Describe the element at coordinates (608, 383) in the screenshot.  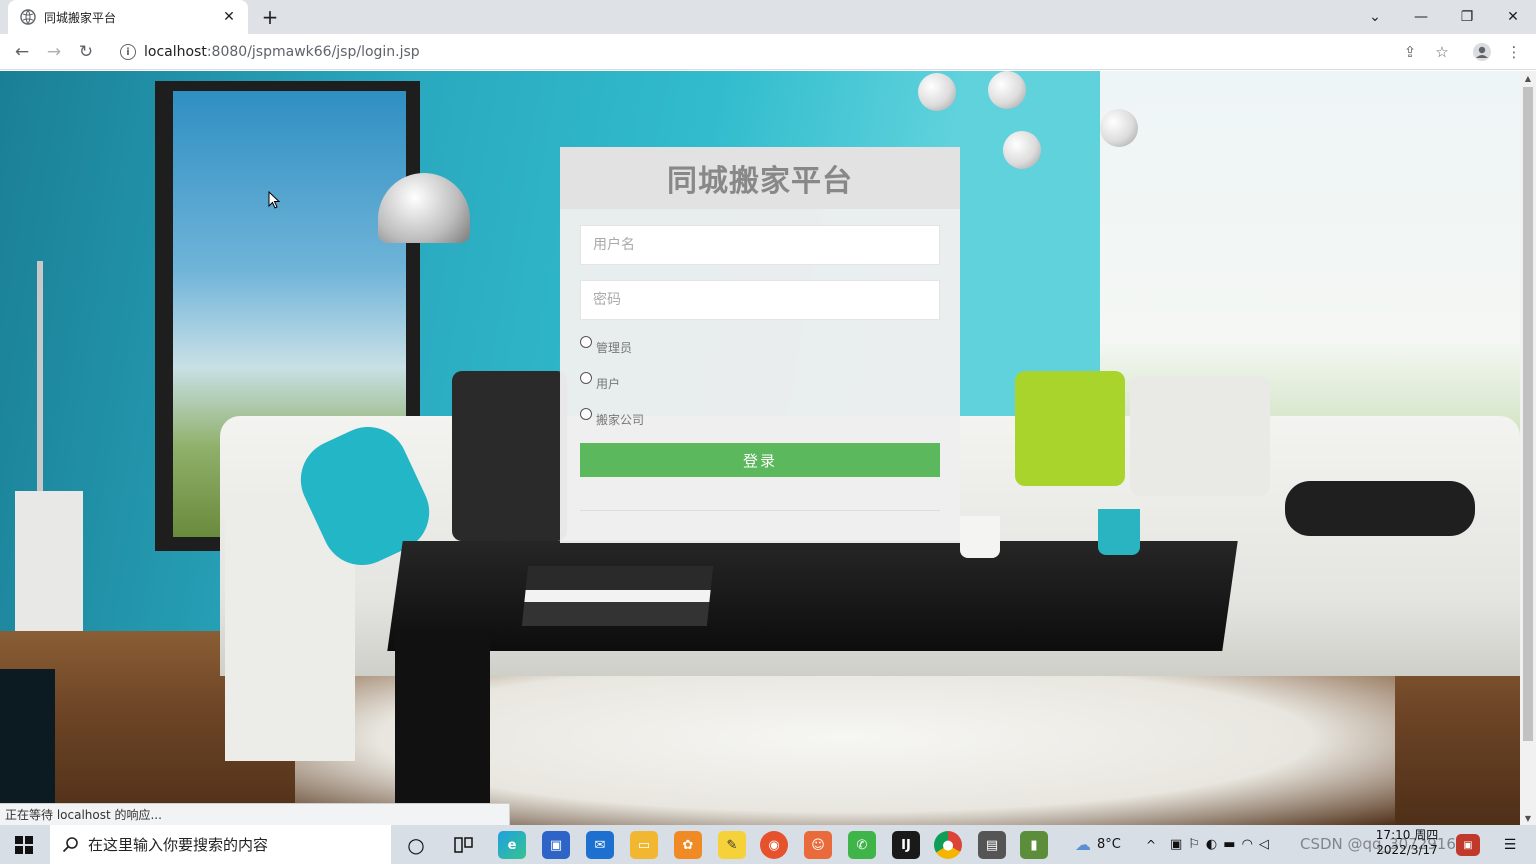
I see `role-label-user: 用户` at that location.